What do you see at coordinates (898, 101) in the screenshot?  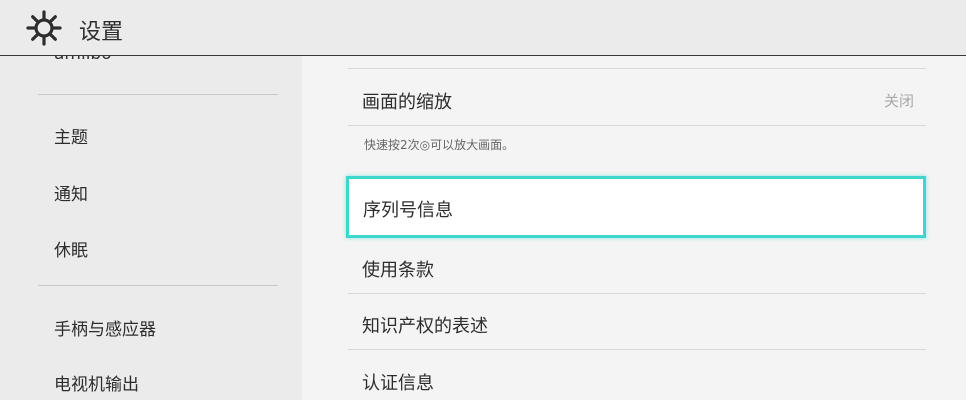 I see `zoom-value: 关闭` at bounding box center [898, 101].